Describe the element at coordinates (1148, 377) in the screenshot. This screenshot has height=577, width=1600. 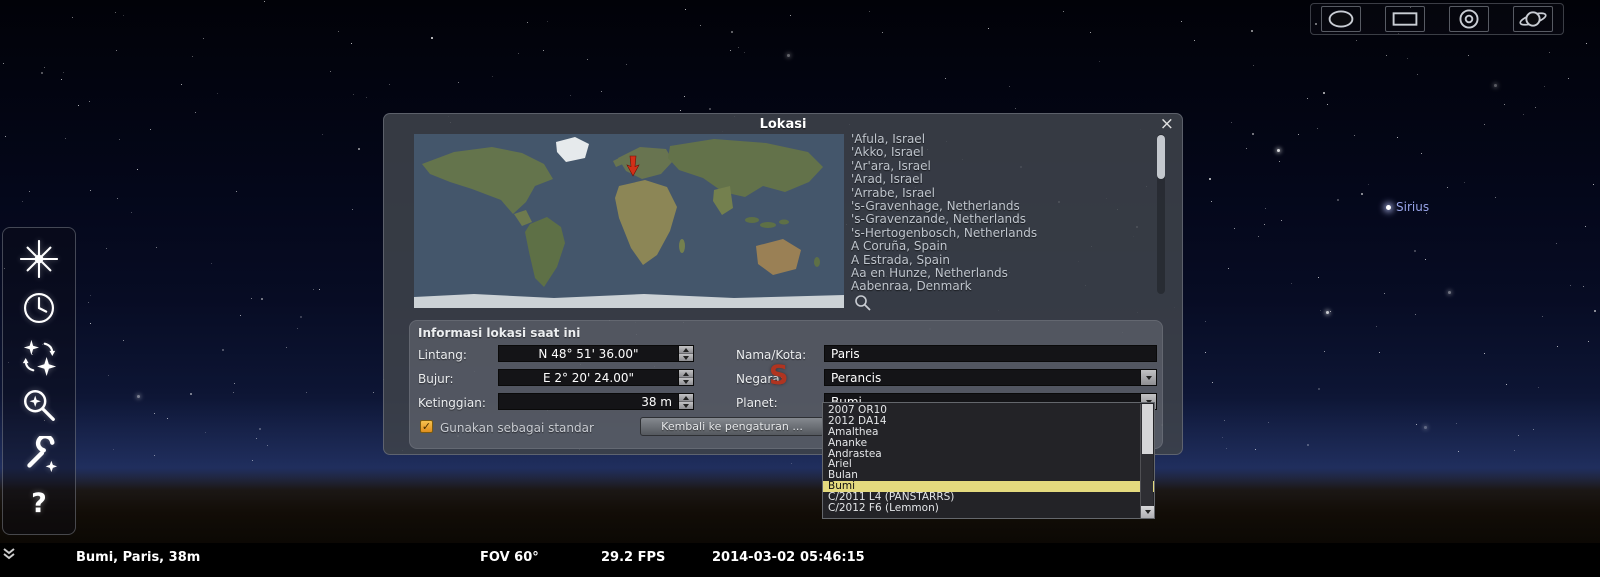
I see `country-dropdown-arrow` at that location.